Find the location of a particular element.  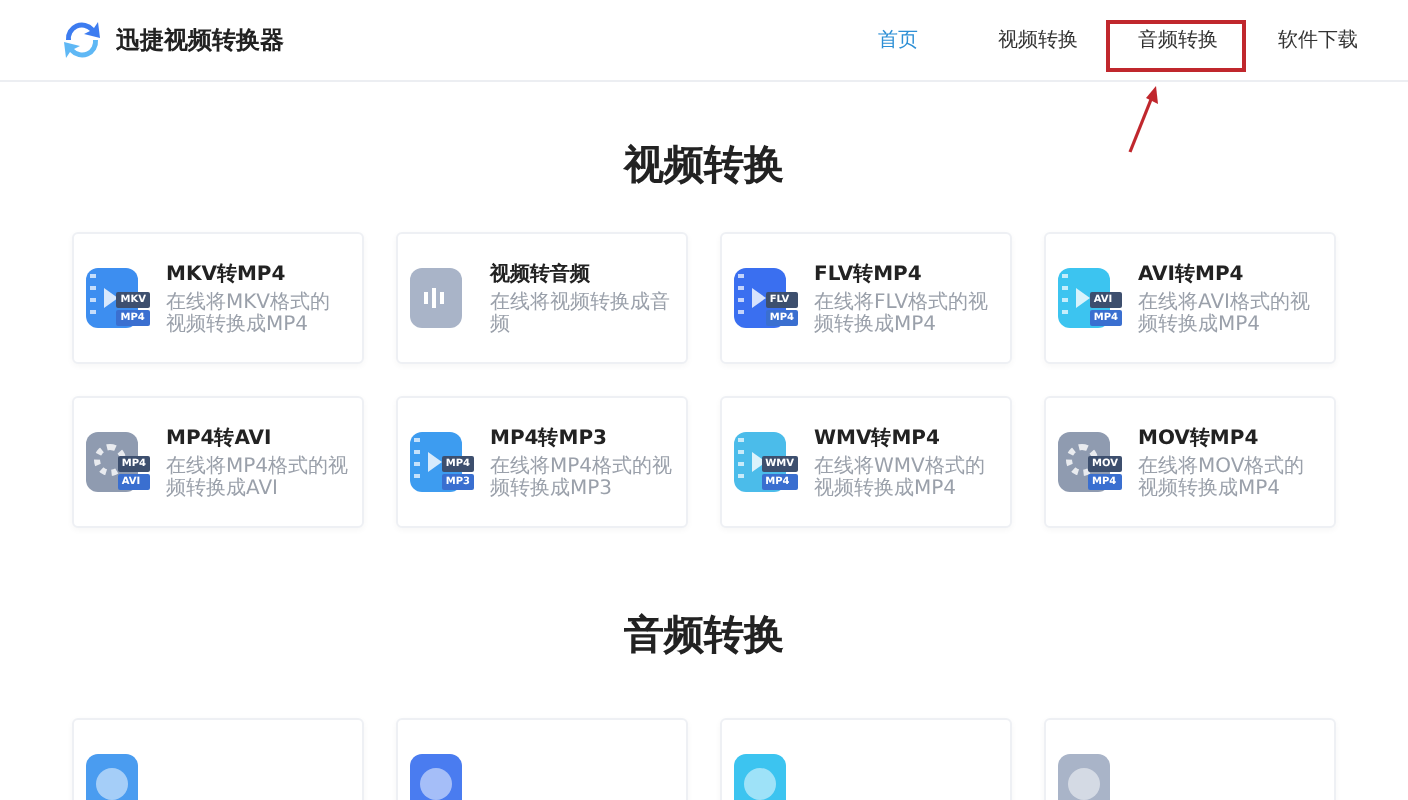

card-title: MP4转AVI is located at coordinates (220, 438).